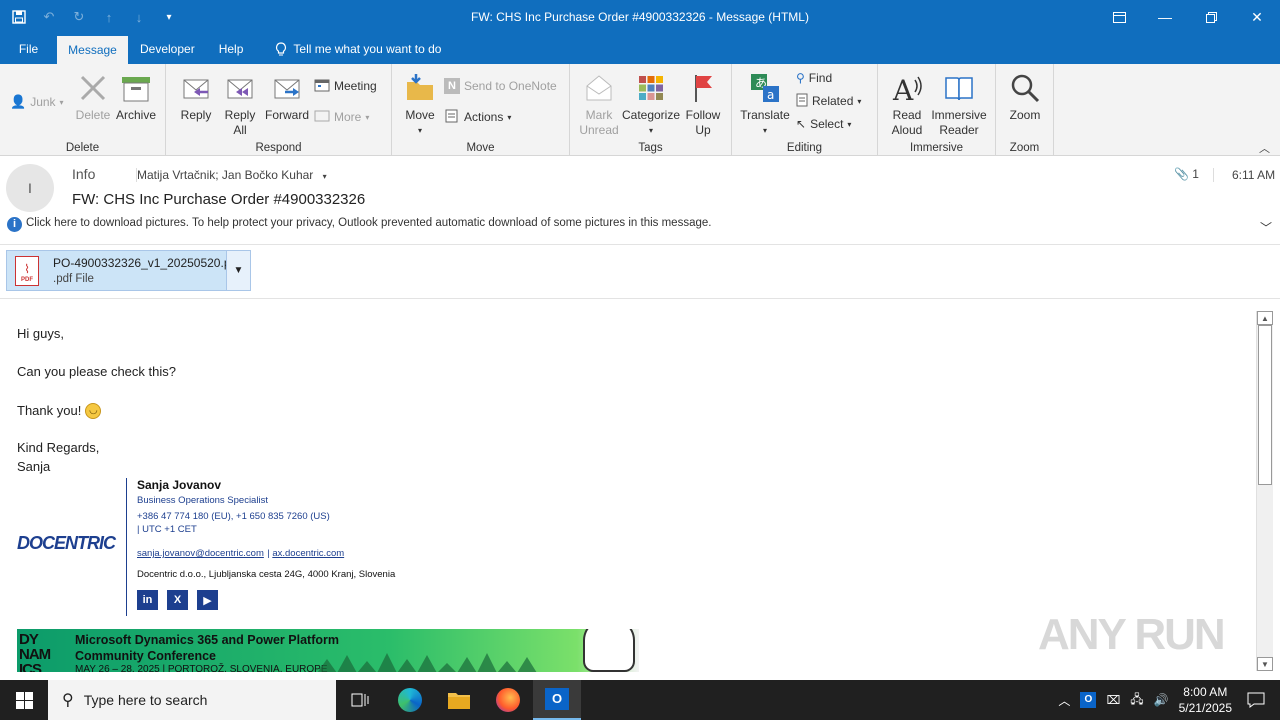 This screenshot has height=720, width=1280. Describe the element at coordinates (200, 553) in the screenshot. I see `signature-email-link: sanja.jovanov@docentric.com` at that location.